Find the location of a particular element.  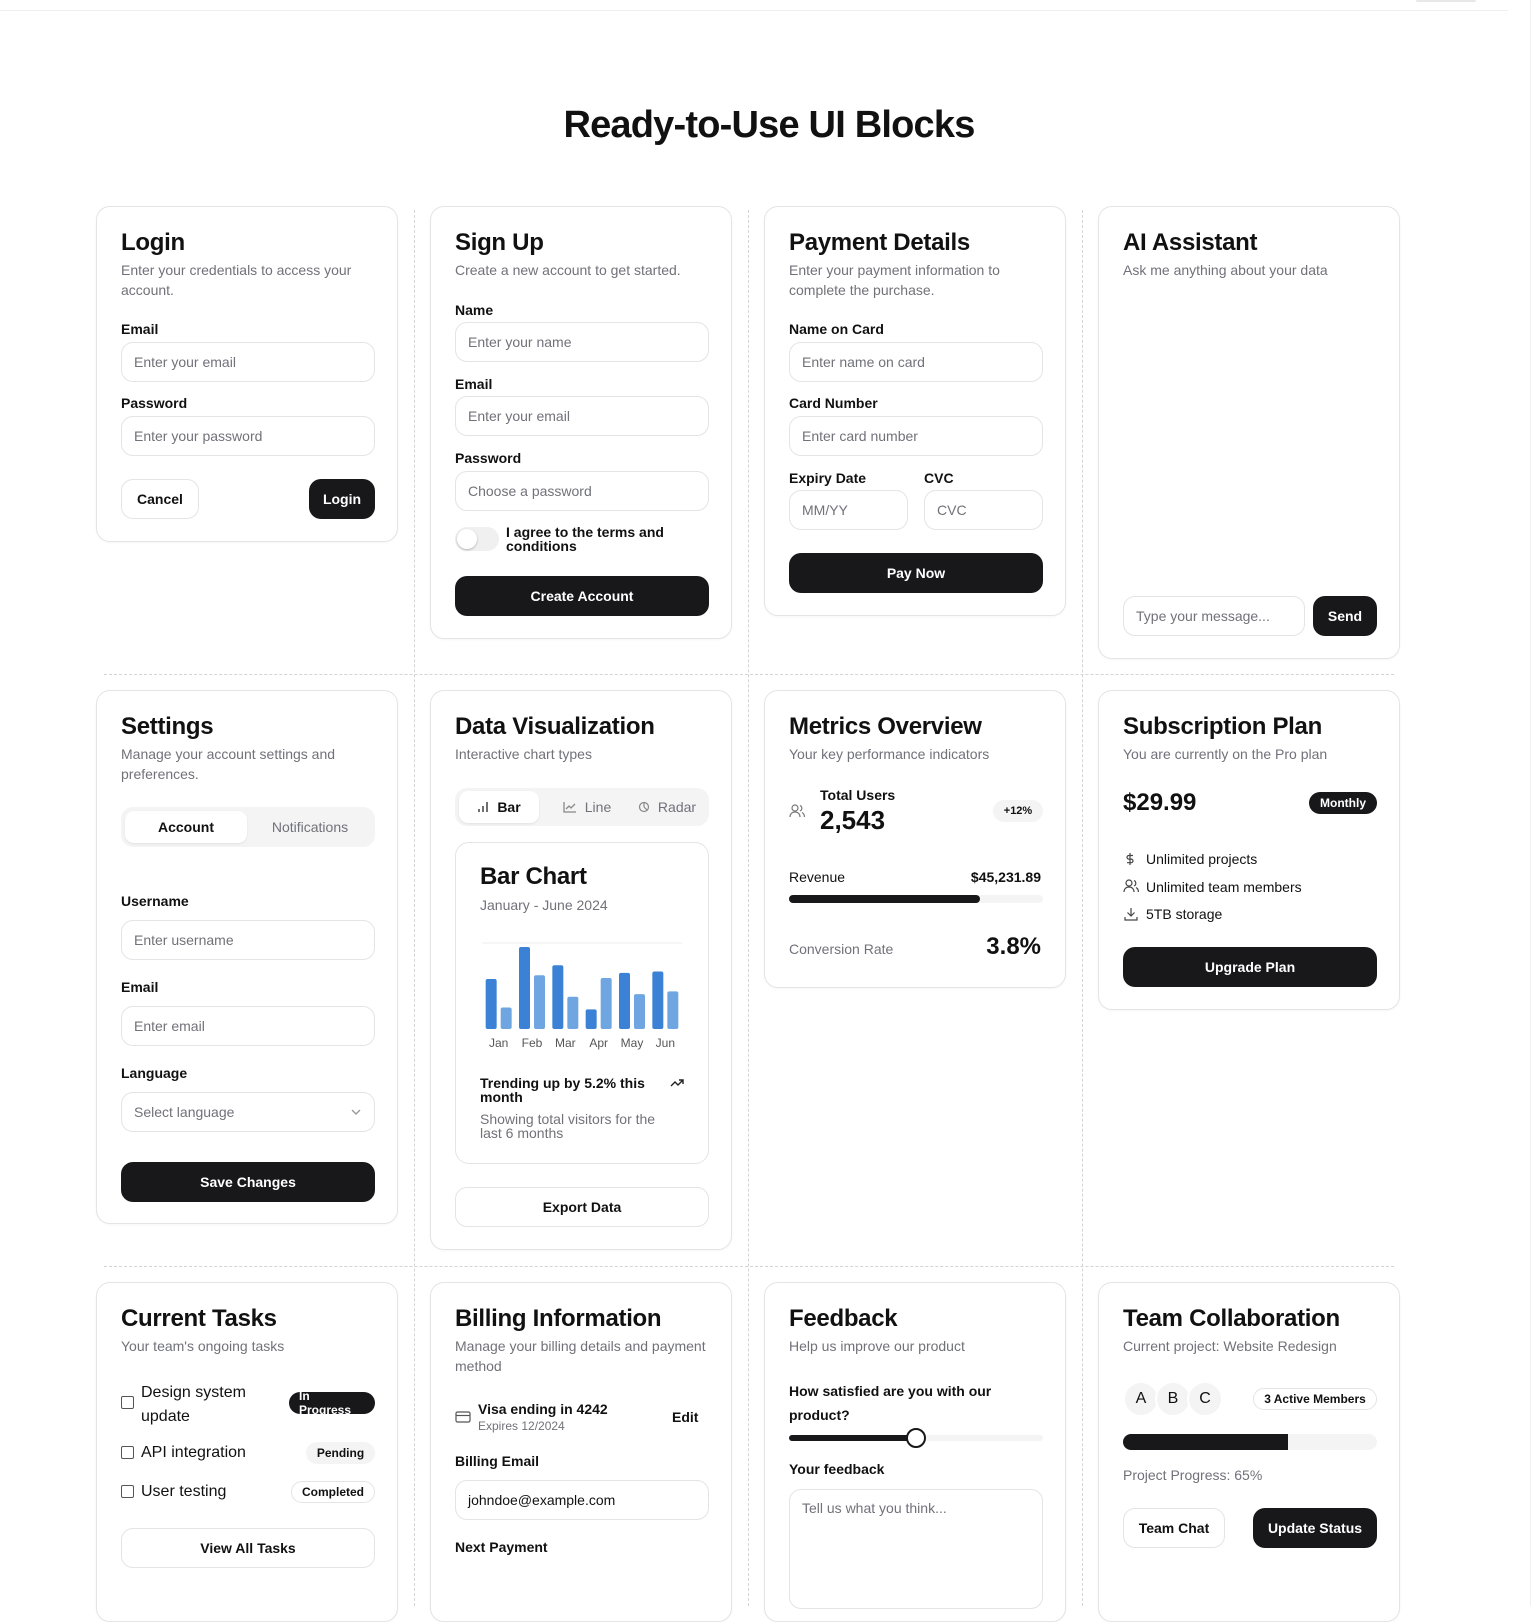

billing-title: Billing Information is located at coordinates (558, 1318).